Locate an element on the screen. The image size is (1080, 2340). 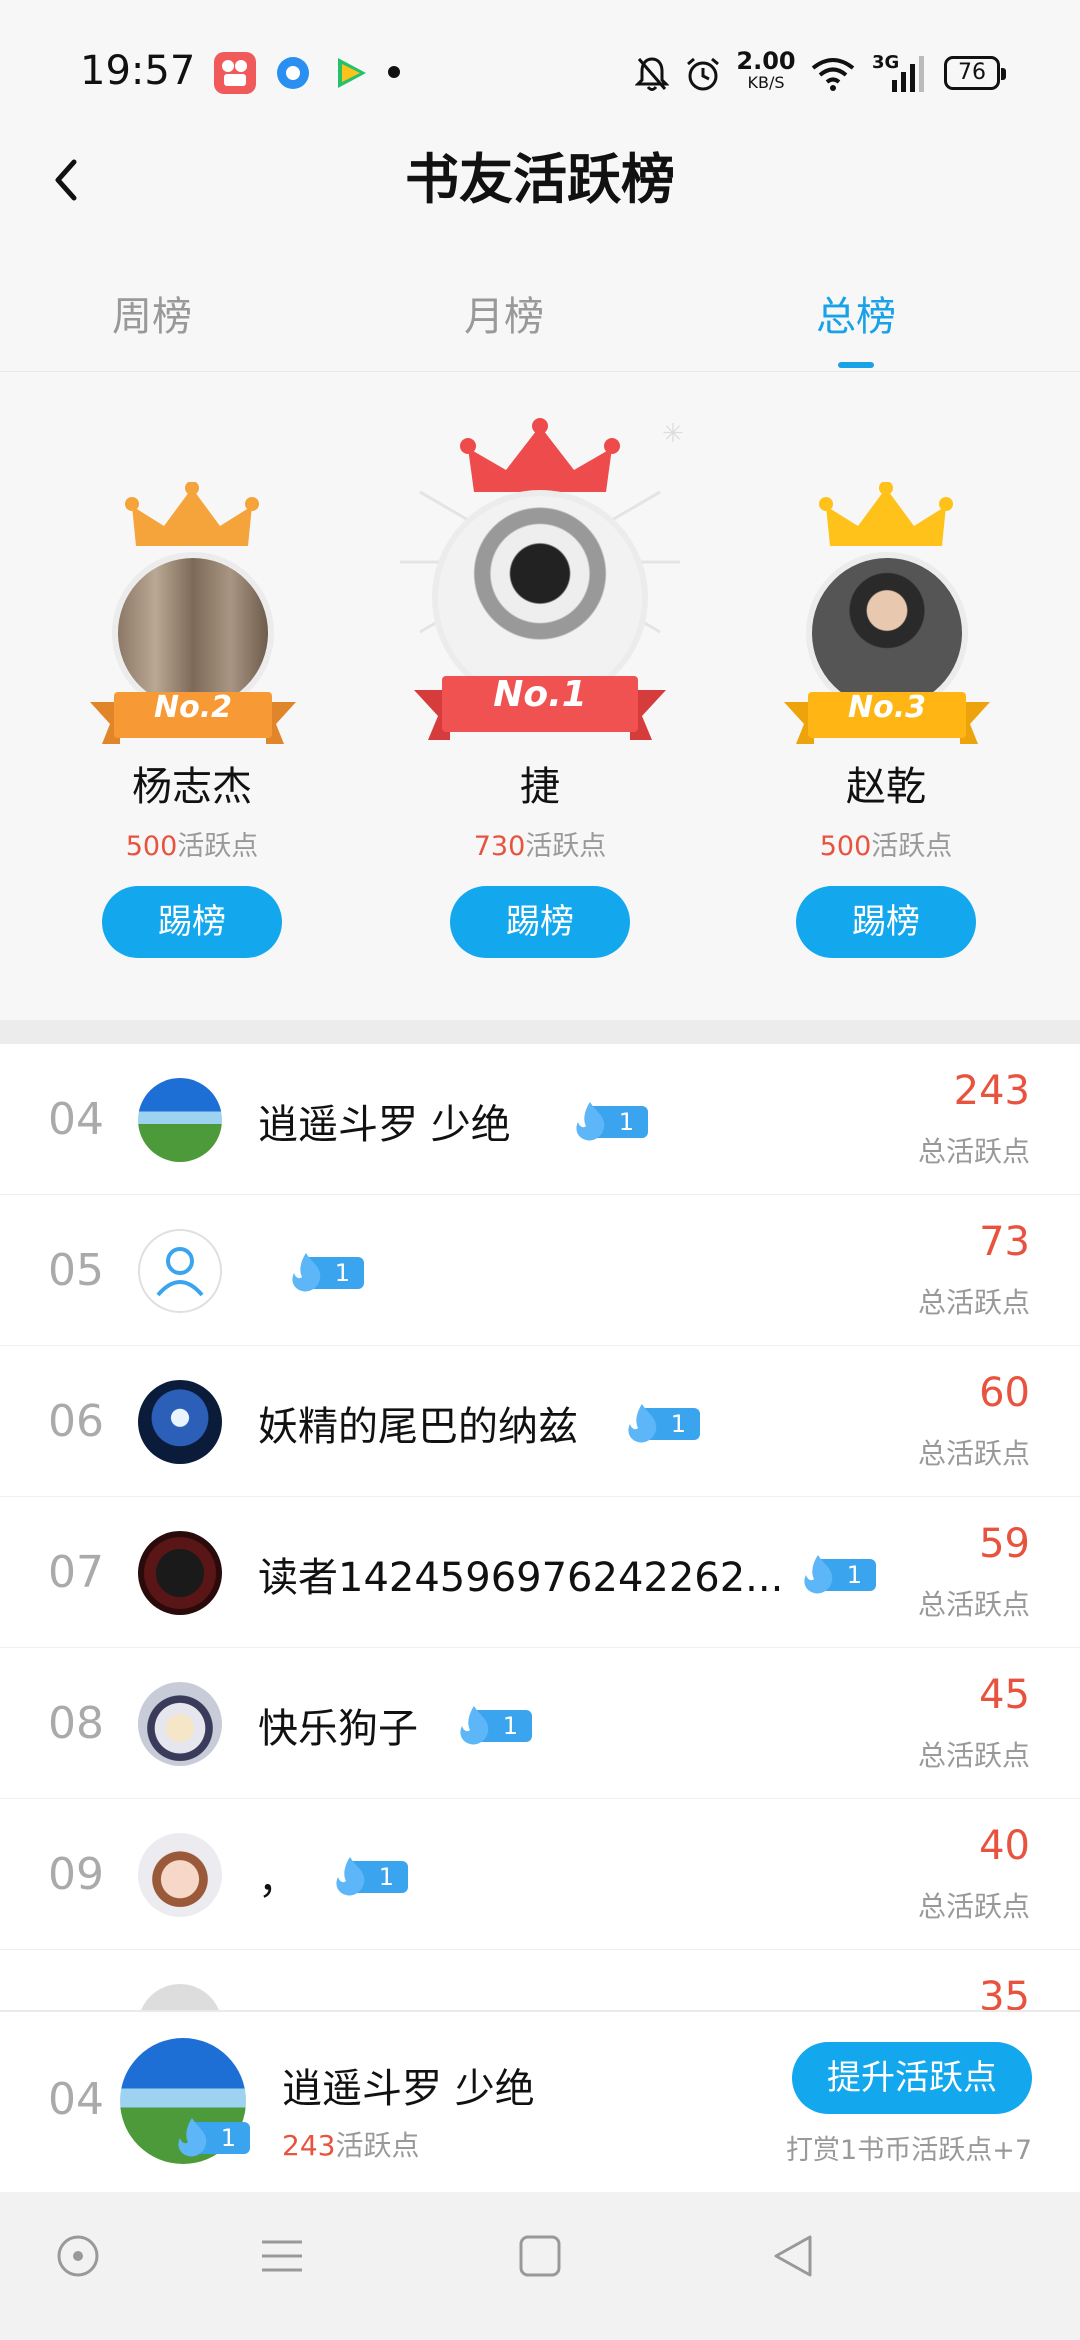
list-item: 06 妖精的尾巴的纳兹 1 60 总活跃点 is located at coordinates (540, 1421).